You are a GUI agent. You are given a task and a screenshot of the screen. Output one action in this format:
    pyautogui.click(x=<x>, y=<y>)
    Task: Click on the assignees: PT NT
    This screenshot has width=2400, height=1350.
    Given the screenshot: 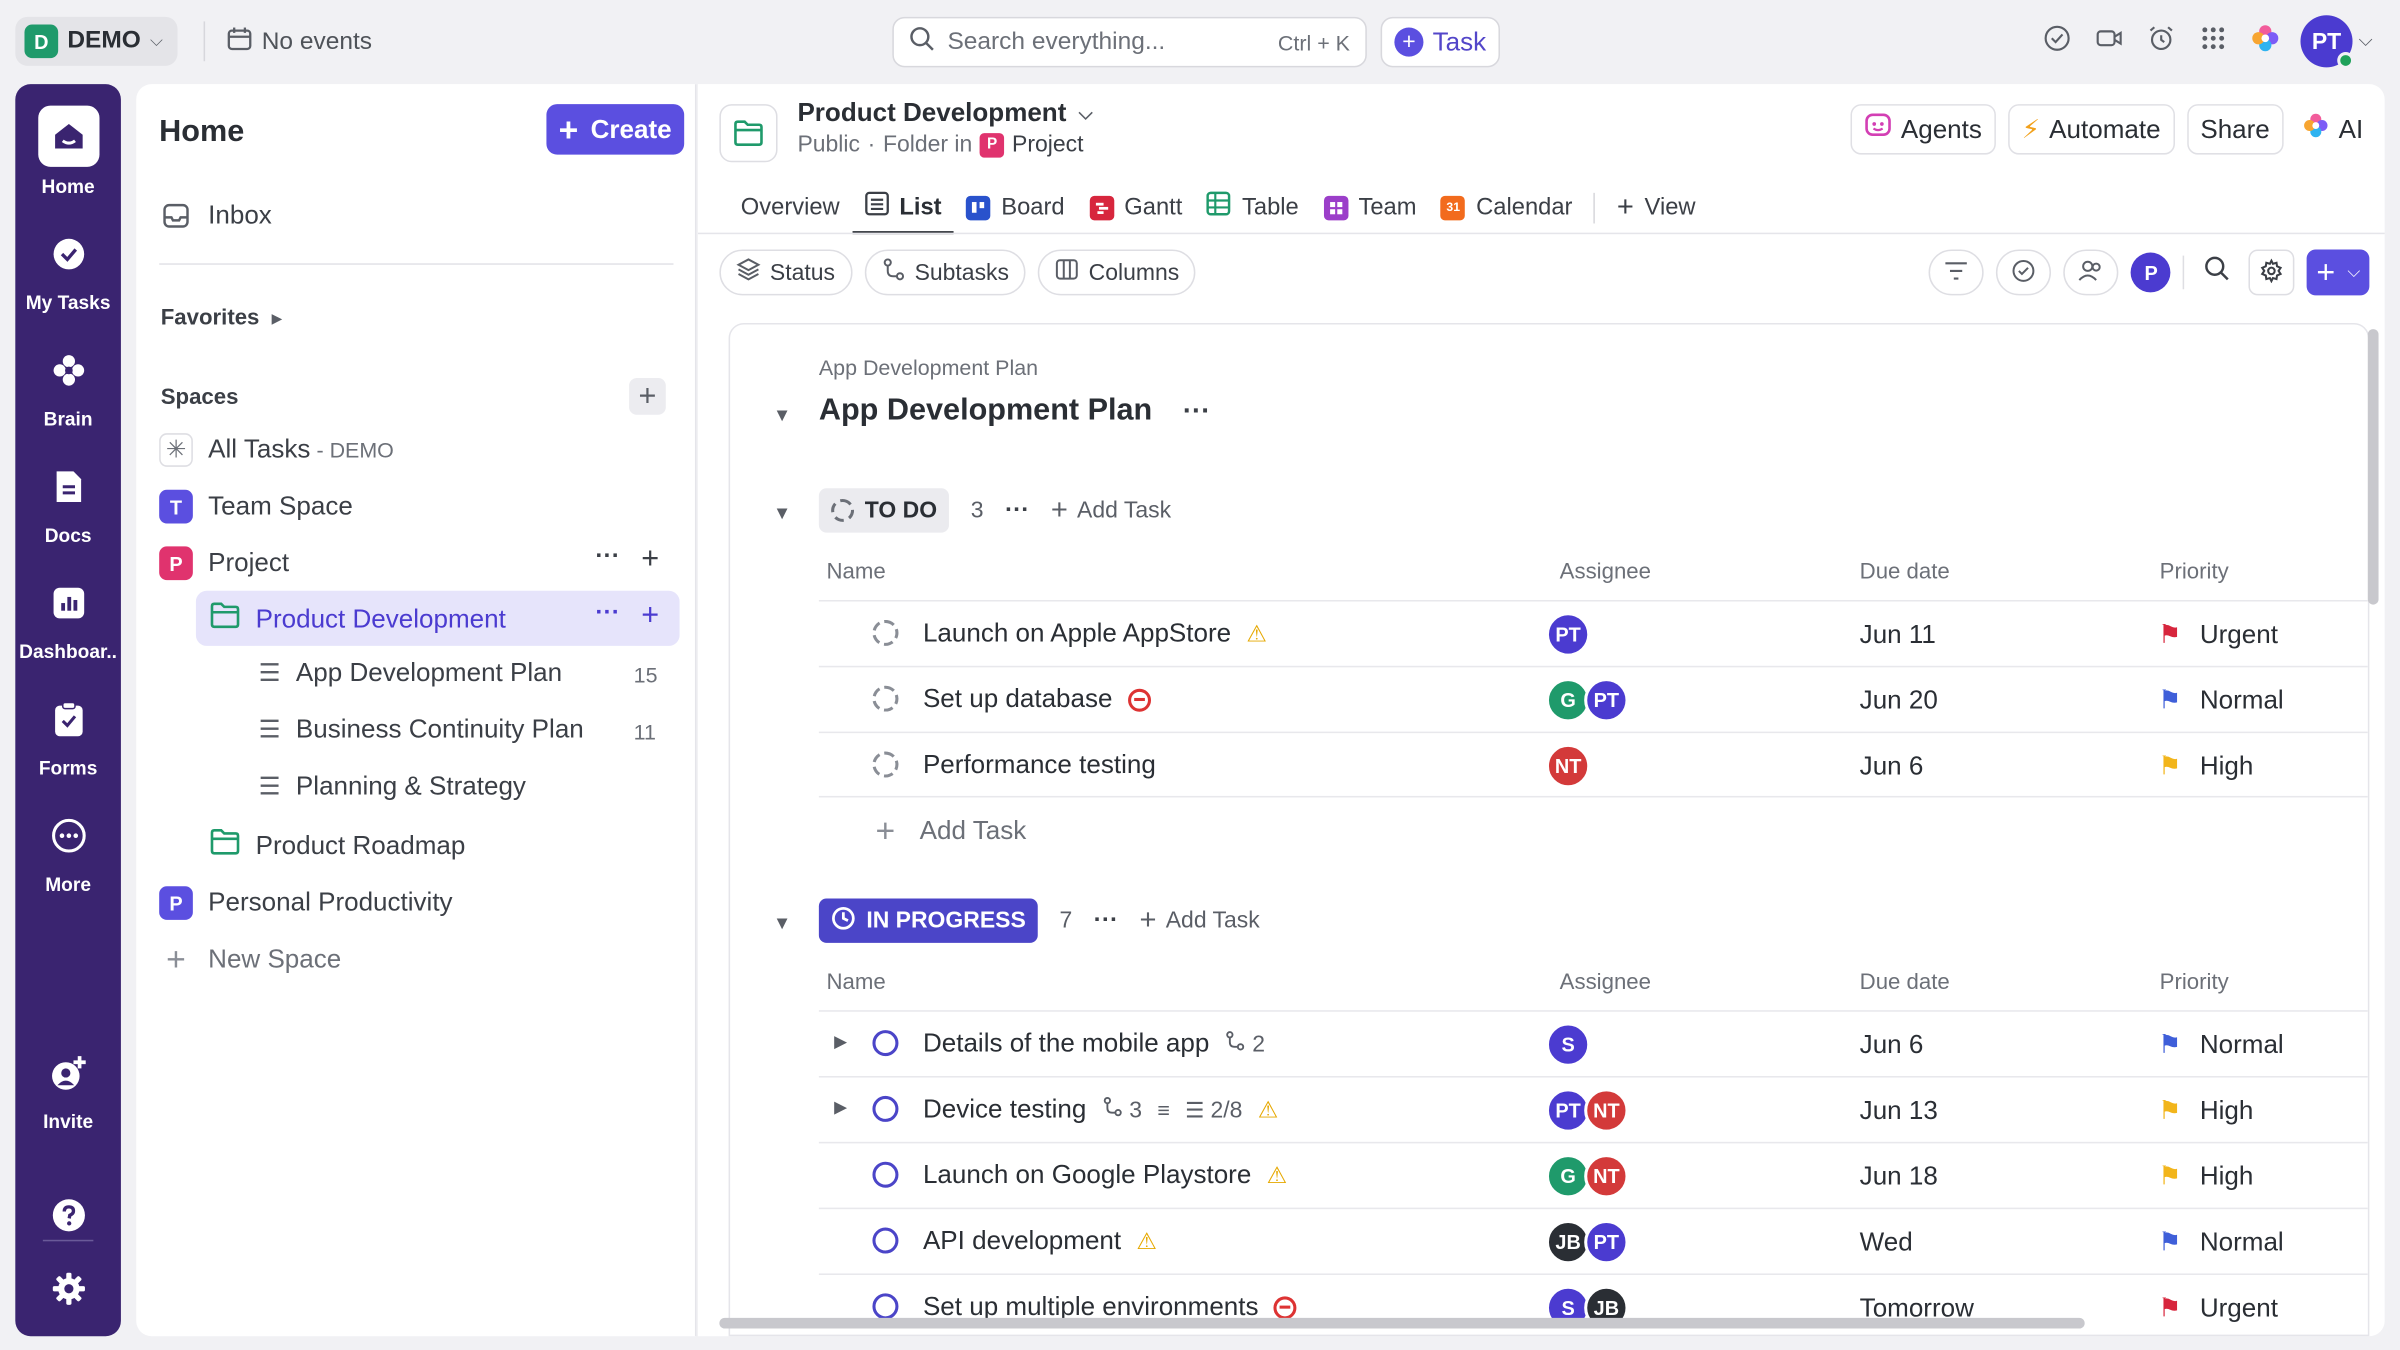 What is the action you would take?
    pyautogui.click(x=1587, y=1110)
    